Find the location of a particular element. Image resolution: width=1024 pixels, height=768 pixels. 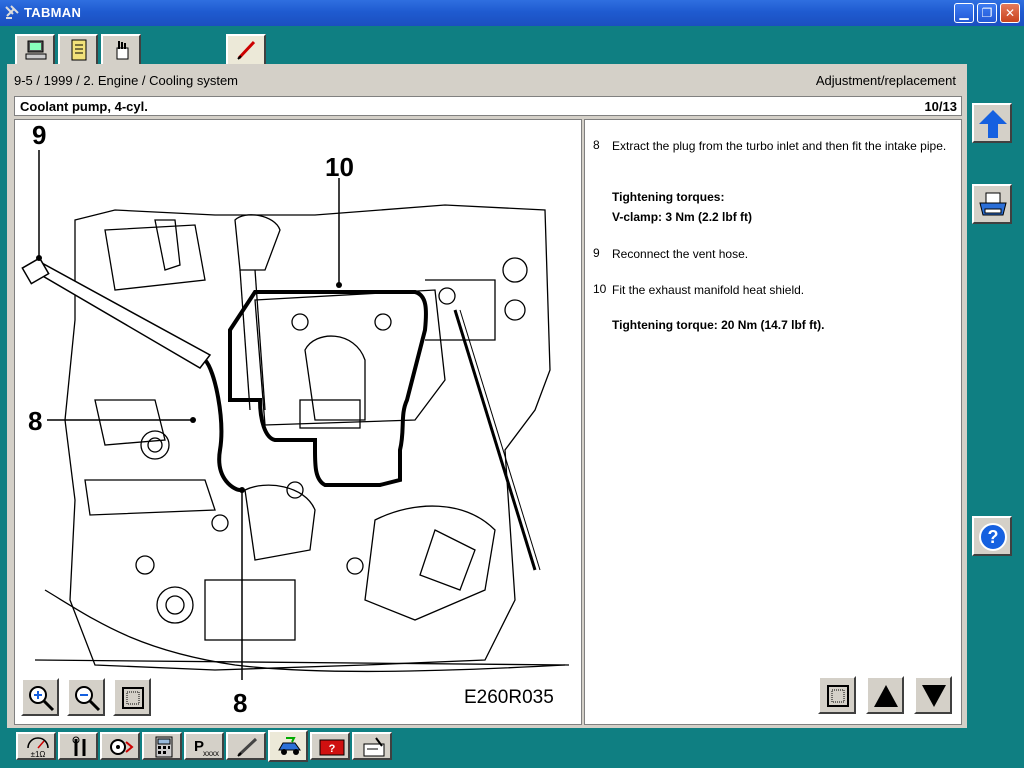

tool-warning-card: ? is located at coordinates (330, 746).